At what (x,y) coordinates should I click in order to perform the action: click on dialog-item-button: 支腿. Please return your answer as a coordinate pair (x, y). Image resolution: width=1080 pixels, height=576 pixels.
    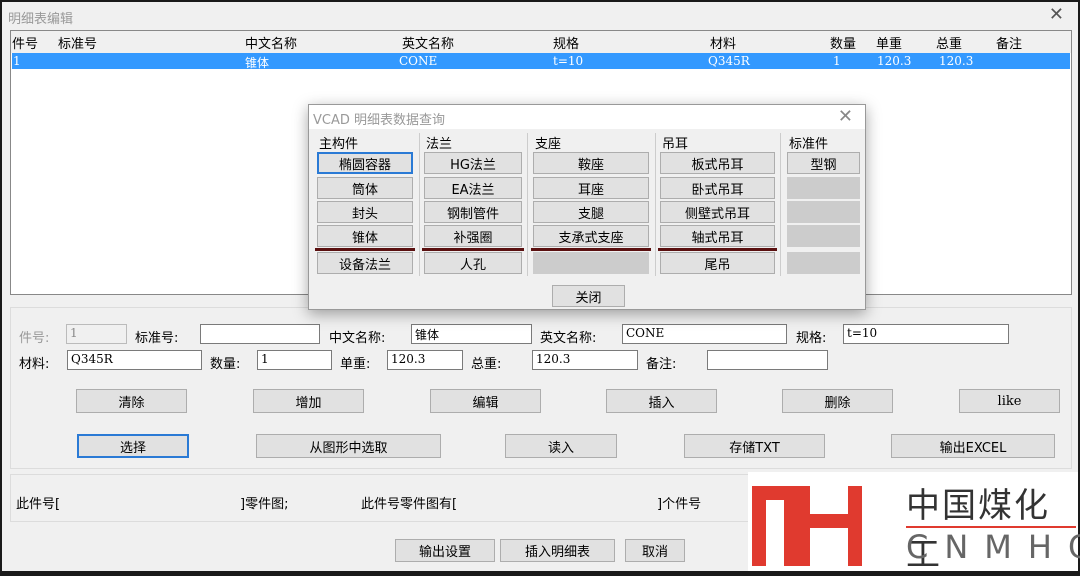
    Looking at the image, I should click on (591, 212).